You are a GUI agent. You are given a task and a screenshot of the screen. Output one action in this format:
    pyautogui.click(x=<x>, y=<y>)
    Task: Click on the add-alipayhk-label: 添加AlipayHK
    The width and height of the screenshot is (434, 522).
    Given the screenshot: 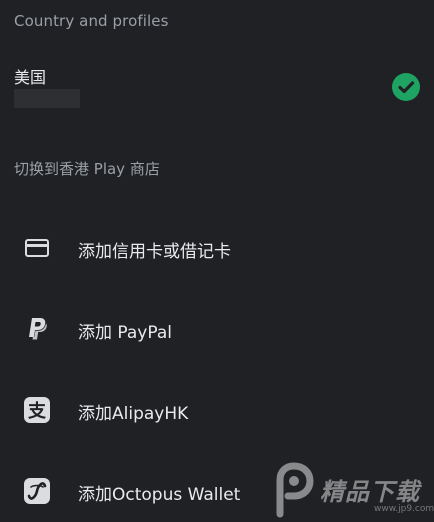 What is the action you would take?
    pyautogui.click(x=133, y=414)
    